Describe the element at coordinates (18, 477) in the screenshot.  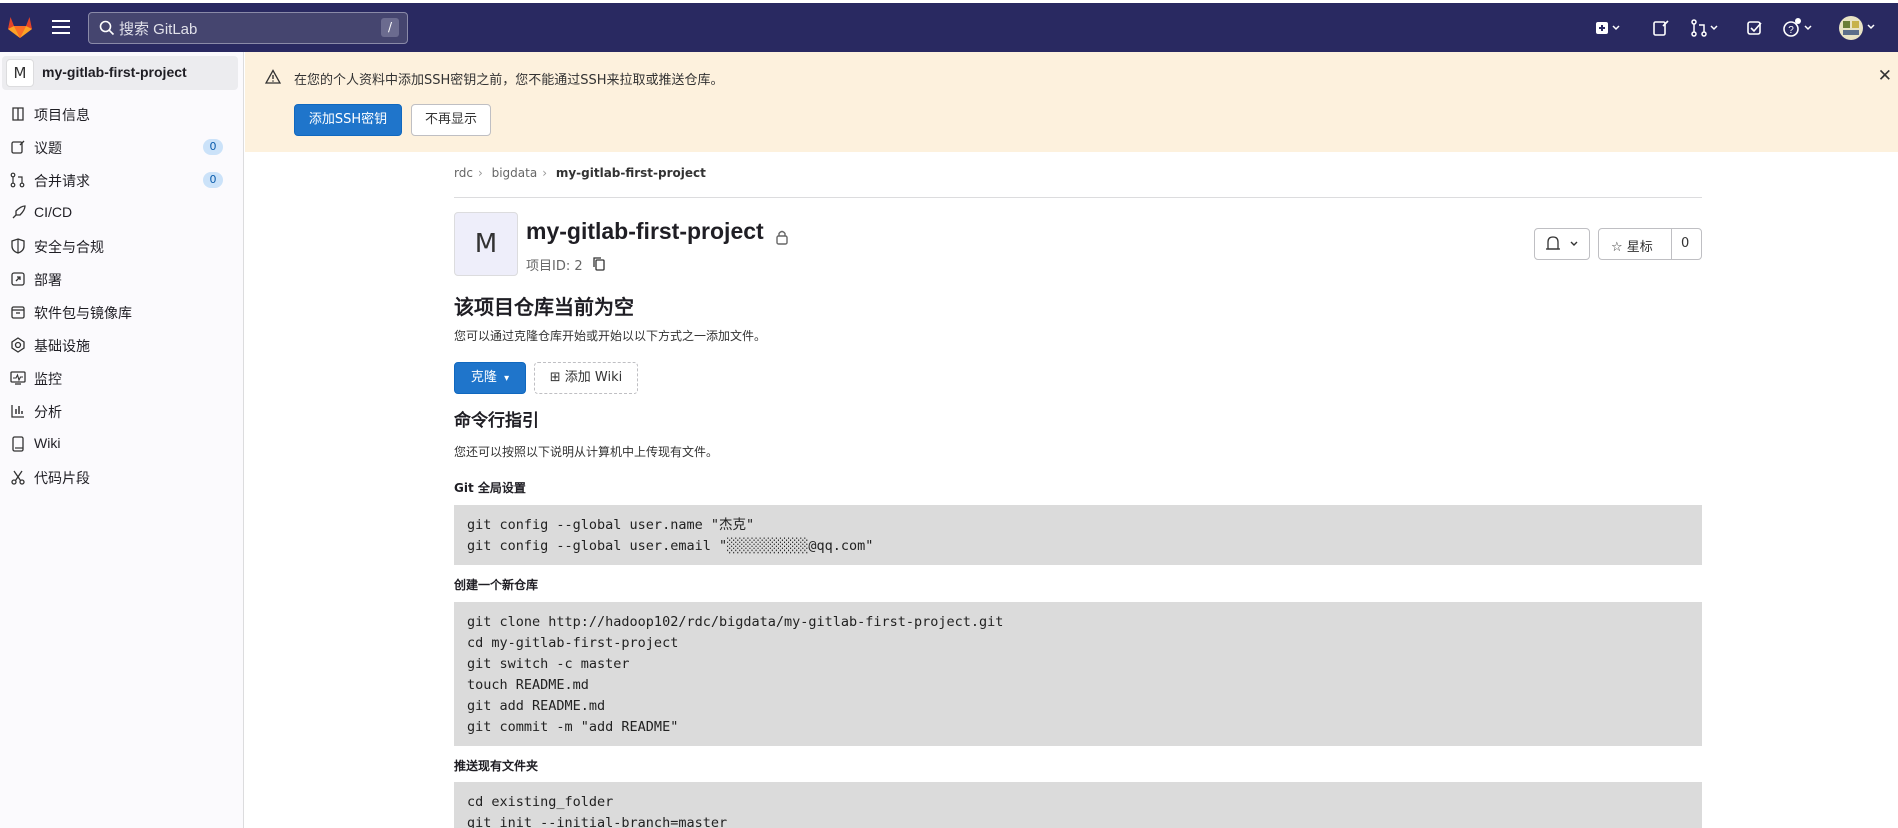
I see `scissors-icon` at that location.